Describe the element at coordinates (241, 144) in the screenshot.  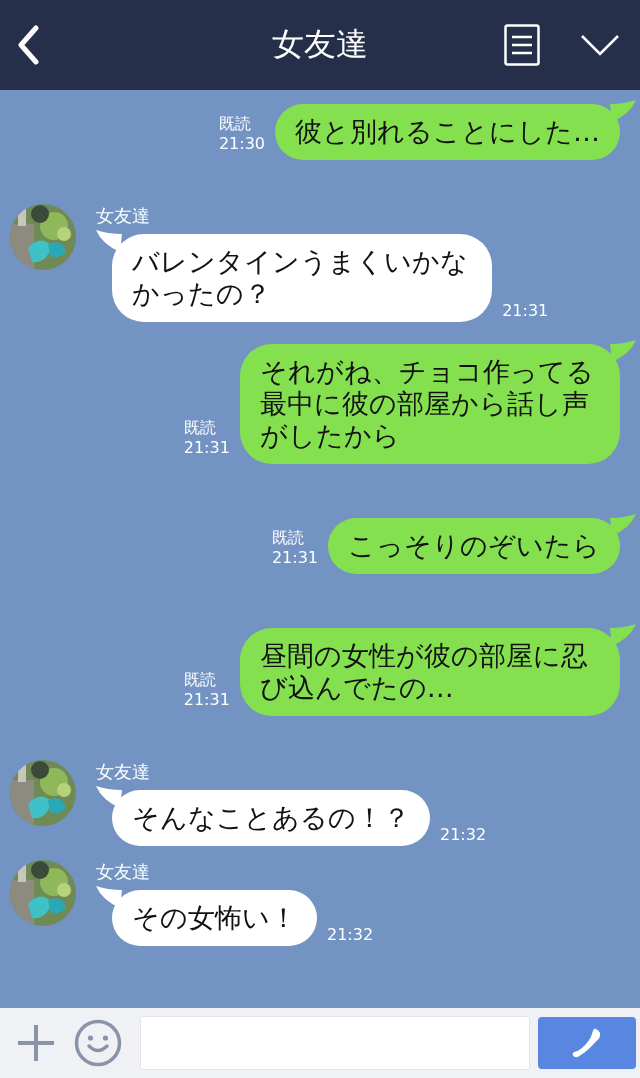
I see `message-time: 21:30` at that location.